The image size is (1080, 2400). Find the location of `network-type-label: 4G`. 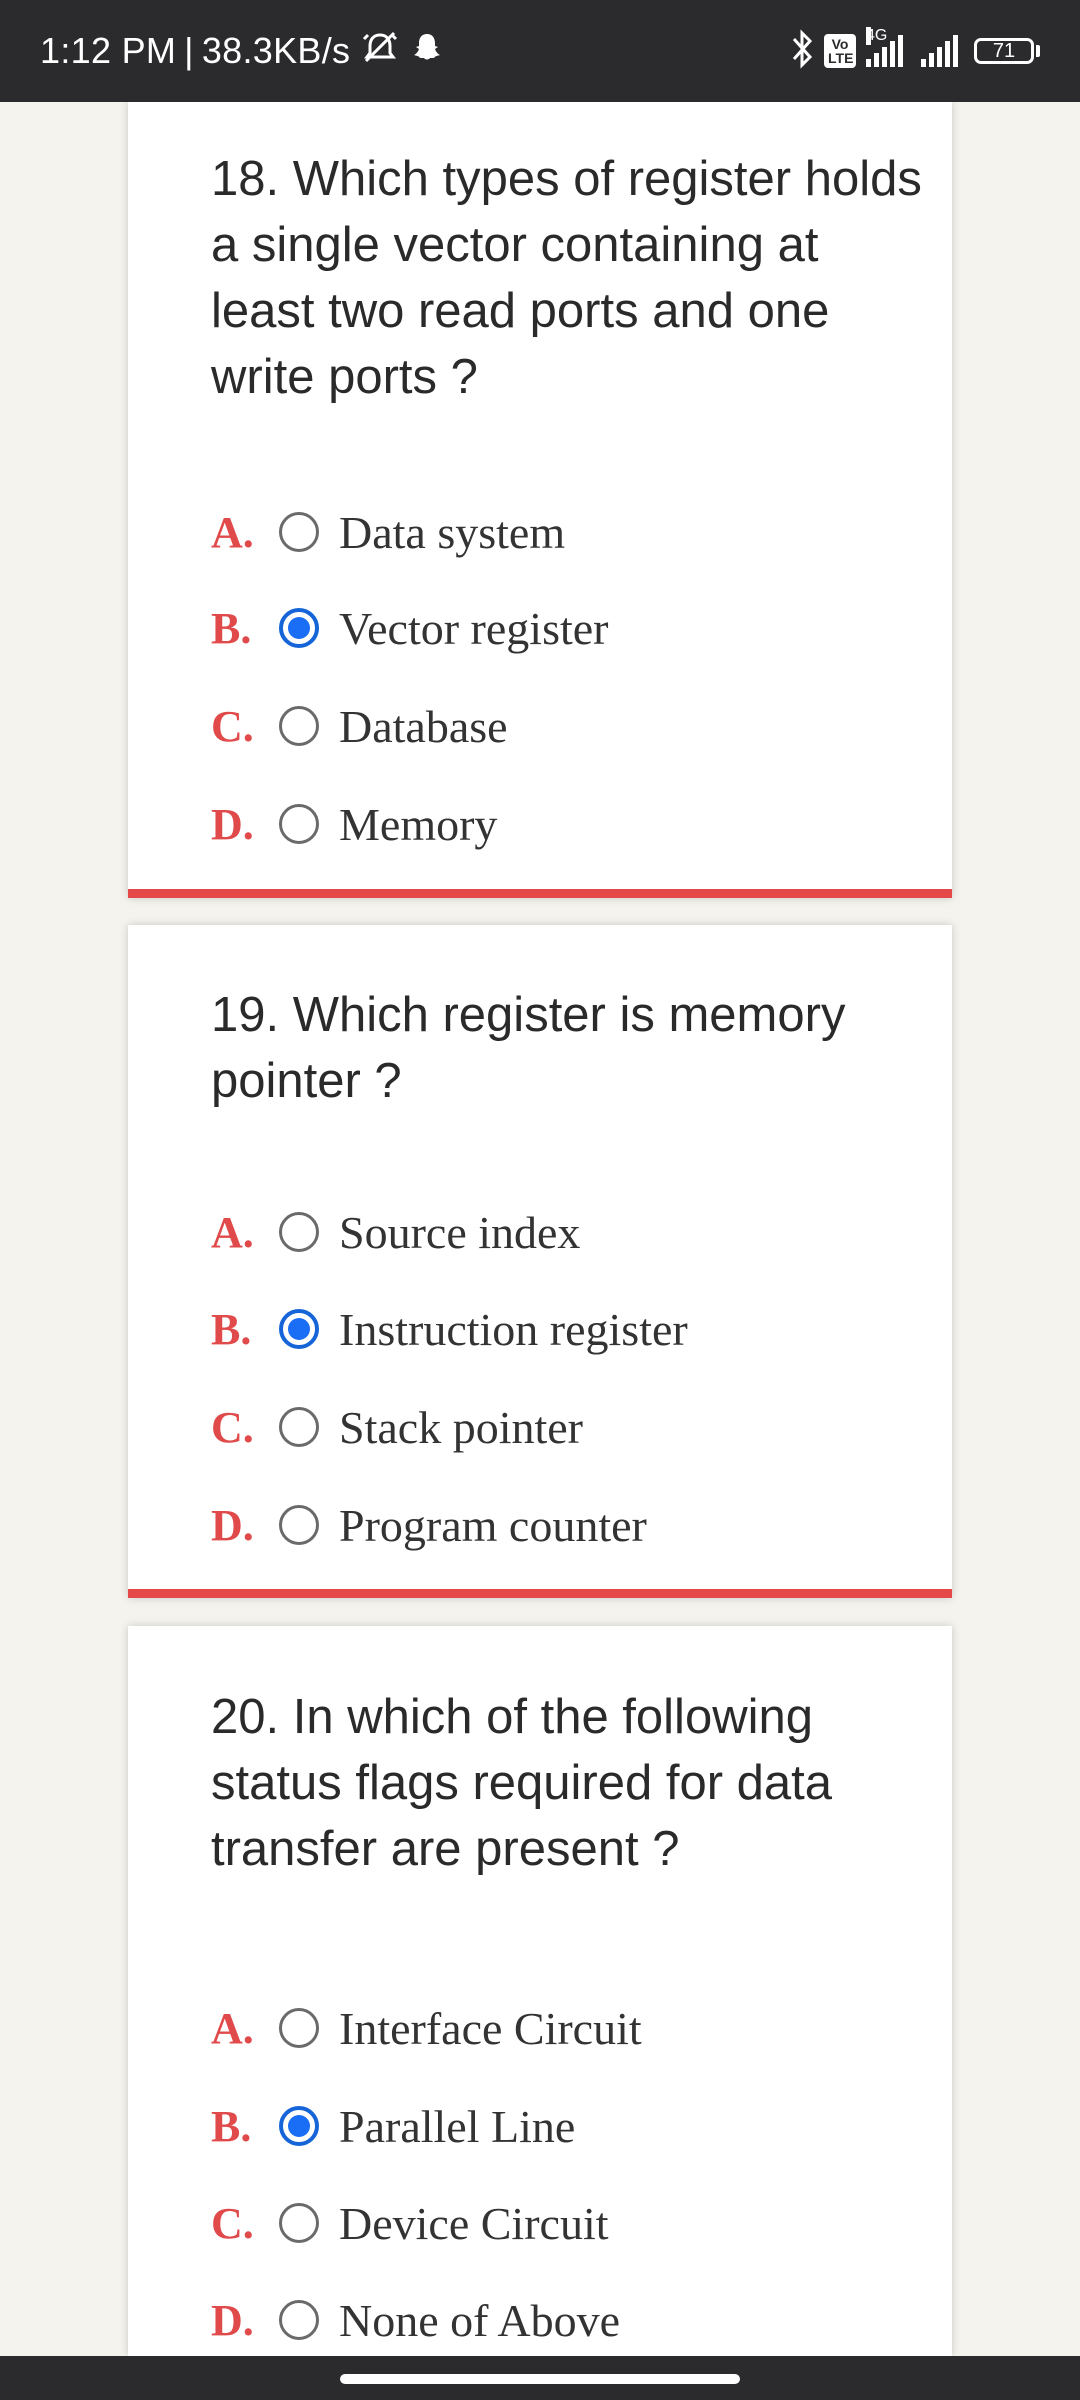

network-type-label: 4G is located at coordinates (877, 36).